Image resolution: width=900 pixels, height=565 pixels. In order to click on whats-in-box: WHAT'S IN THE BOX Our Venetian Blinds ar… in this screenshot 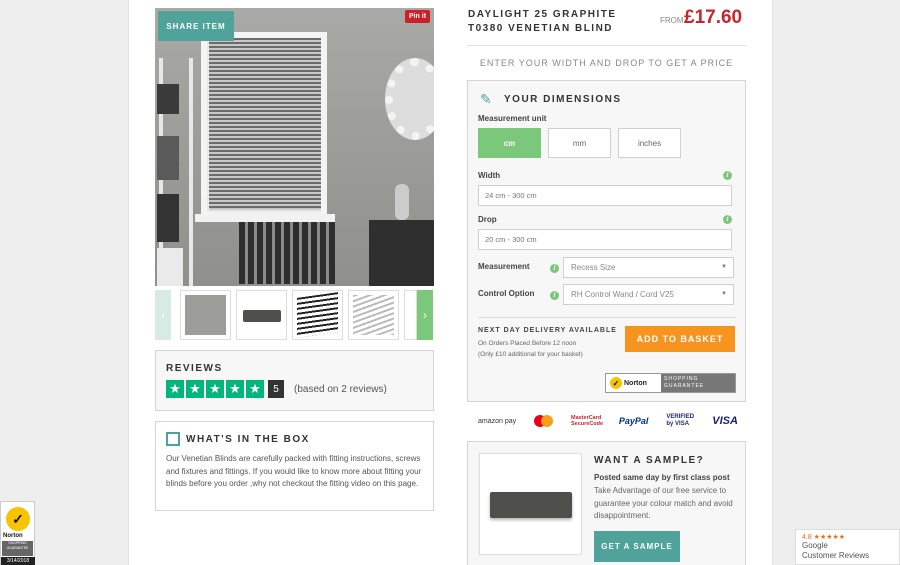, I will do `click(294, 466)`.